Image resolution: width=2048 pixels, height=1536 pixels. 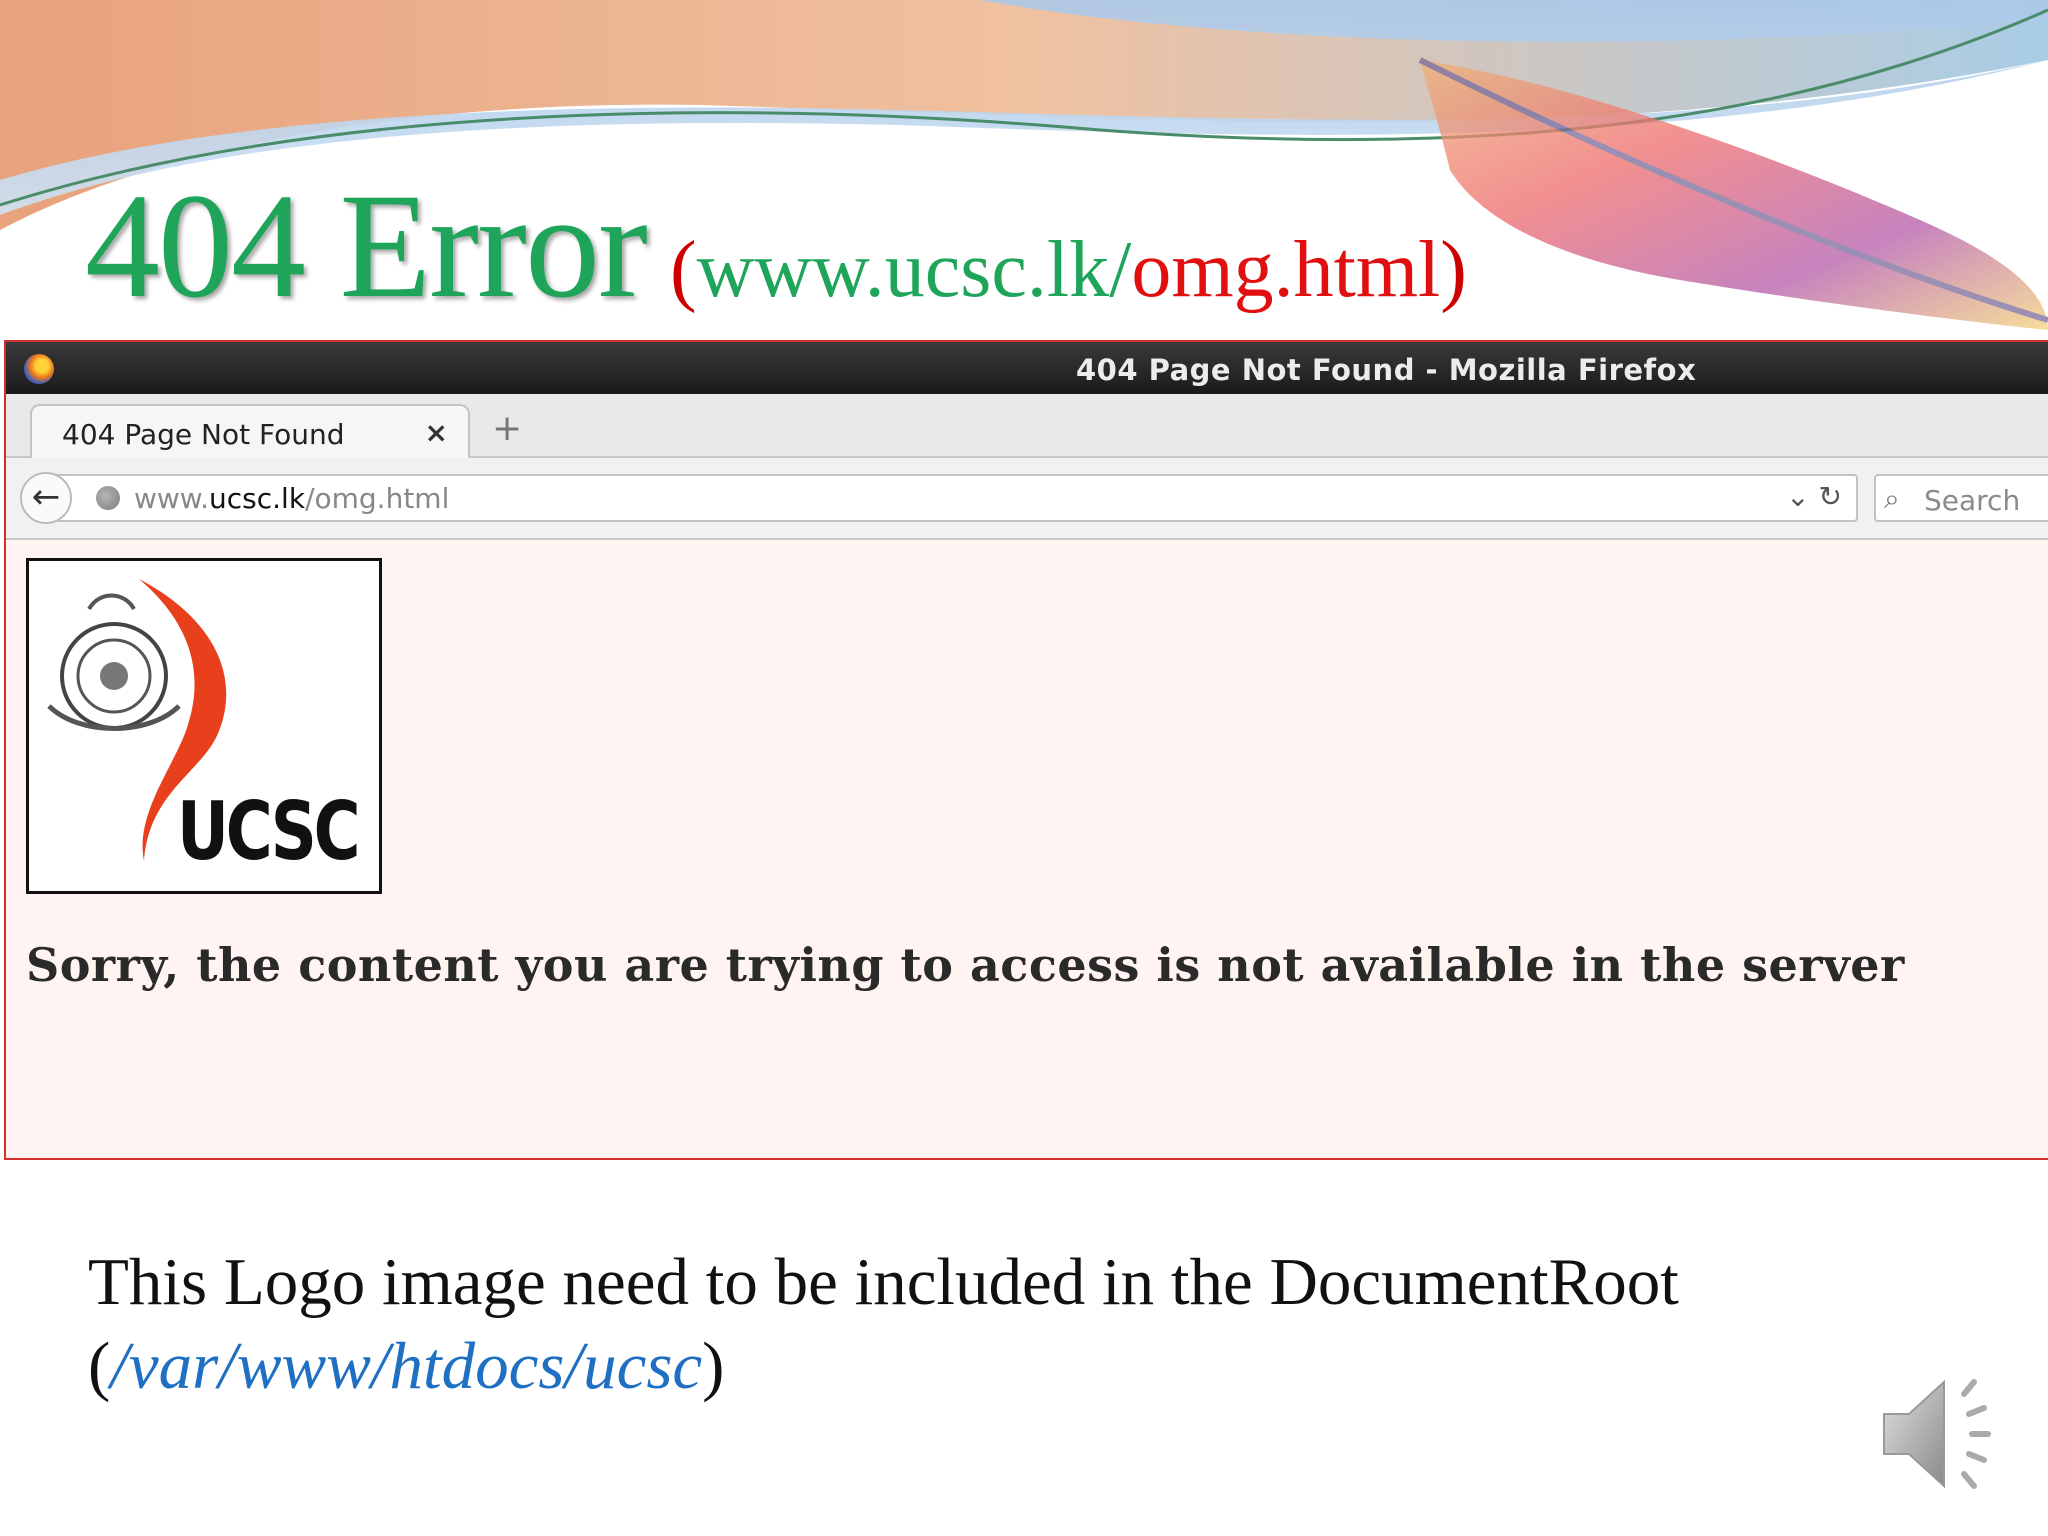 I want to click on ucsc-logo: UCSC, so click(x=204, y=726).